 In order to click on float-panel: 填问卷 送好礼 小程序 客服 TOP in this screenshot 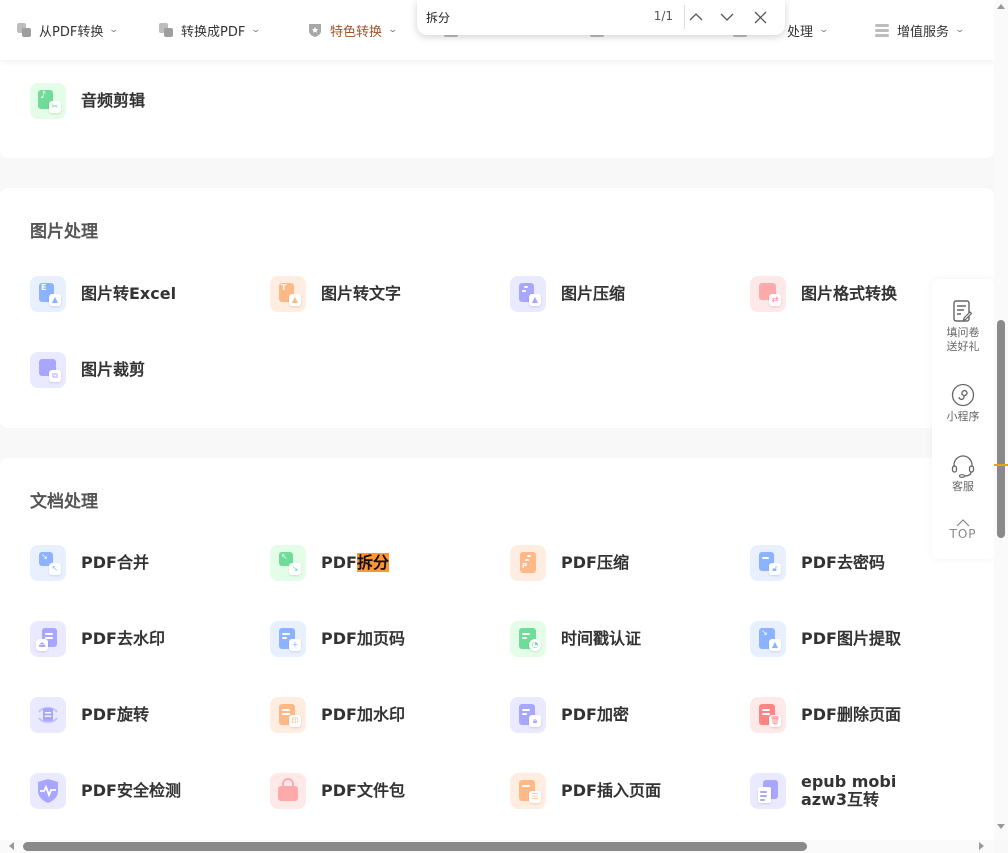, I will do `click(963, 419)`.